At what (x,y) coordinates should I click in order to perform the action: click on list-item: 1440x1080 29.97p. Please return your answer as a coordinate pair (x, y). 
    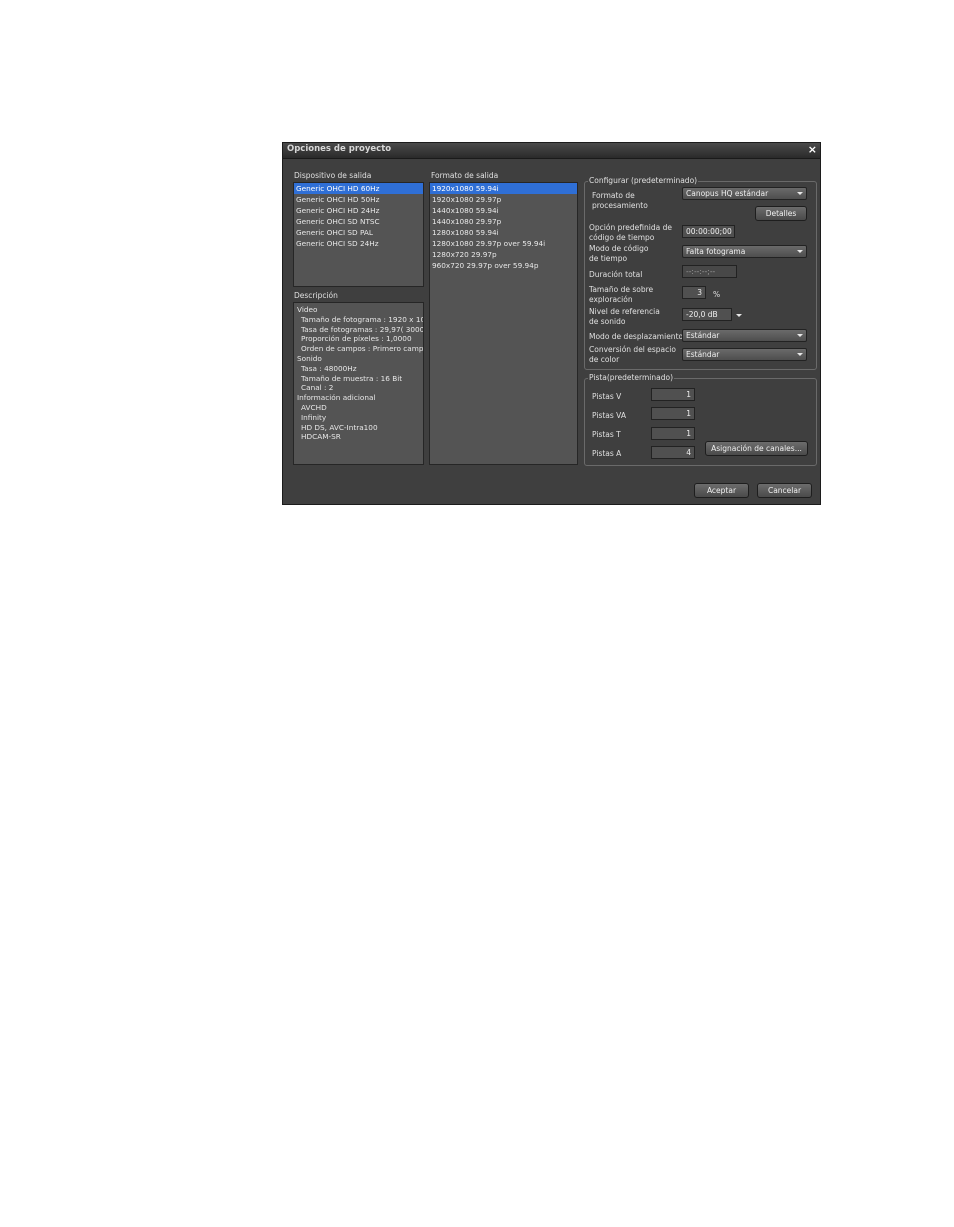
    Looking at the image, I should click on (503, 221).